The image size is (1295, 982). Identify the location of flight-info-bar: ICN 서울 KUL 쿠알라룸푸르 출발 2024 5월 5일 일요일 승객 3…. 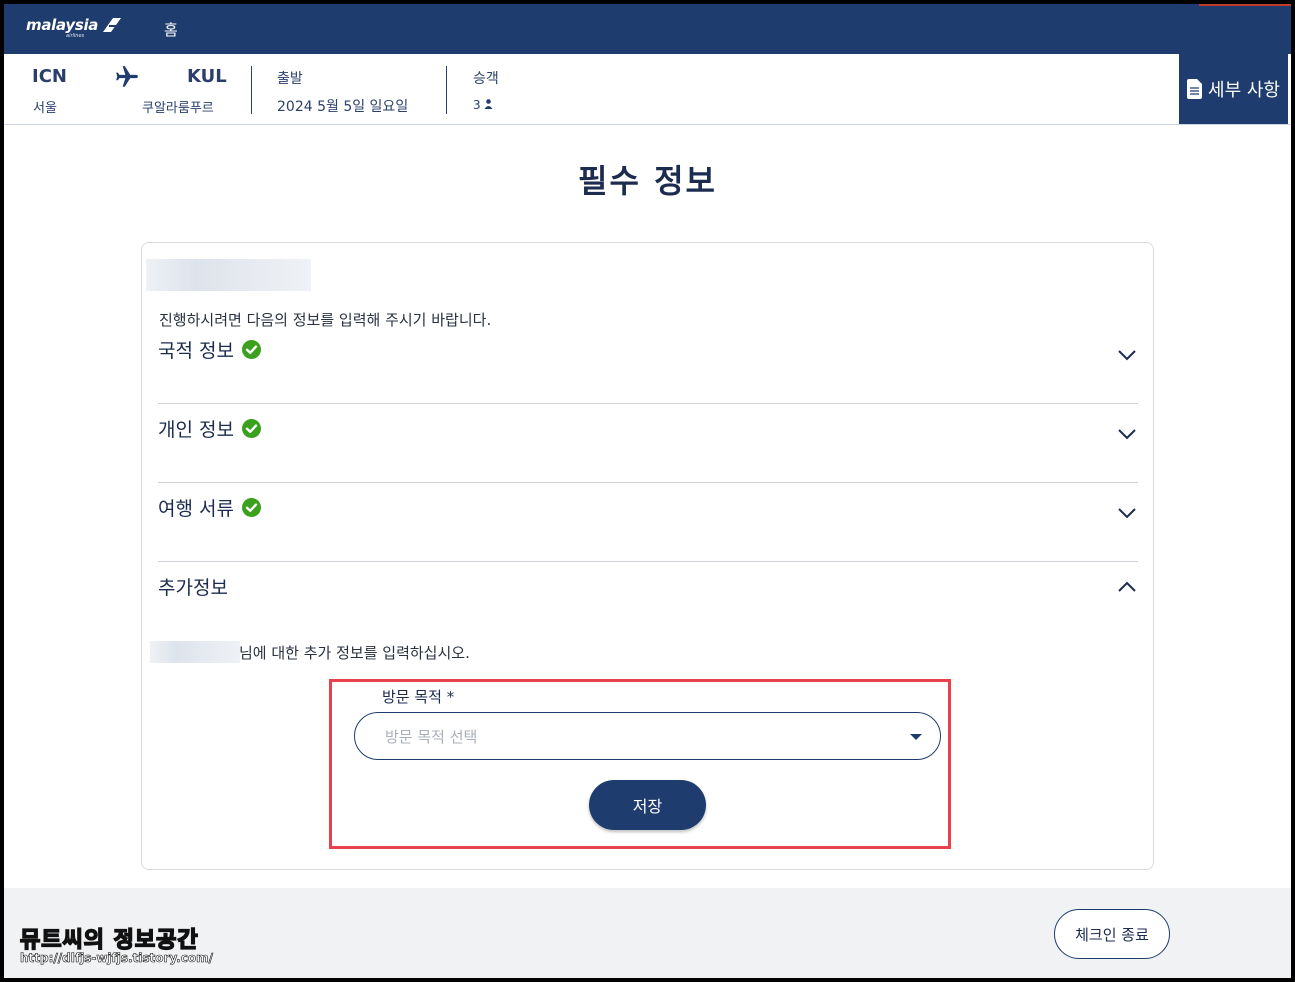
(647, 89).